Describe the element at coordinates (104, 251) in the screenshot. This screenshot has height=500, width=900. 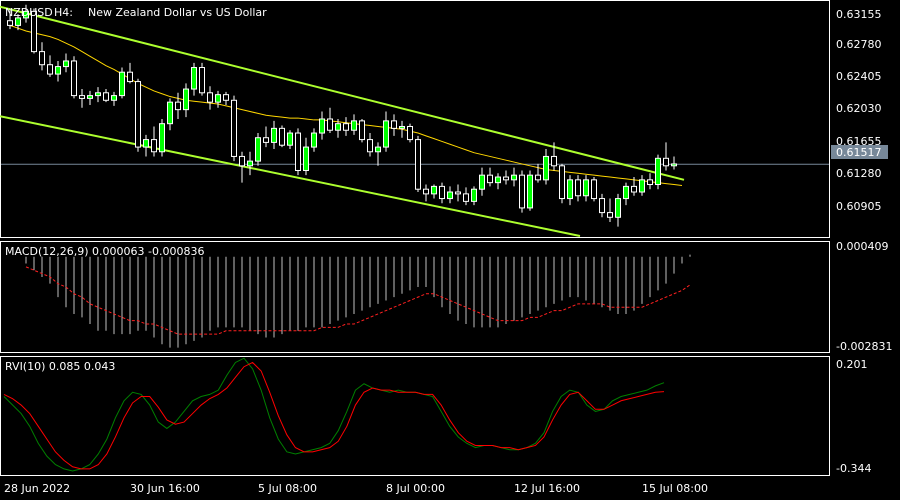
I see `macd-title: MACD(12,26,9) 0.000063 -0.000836` at that location.